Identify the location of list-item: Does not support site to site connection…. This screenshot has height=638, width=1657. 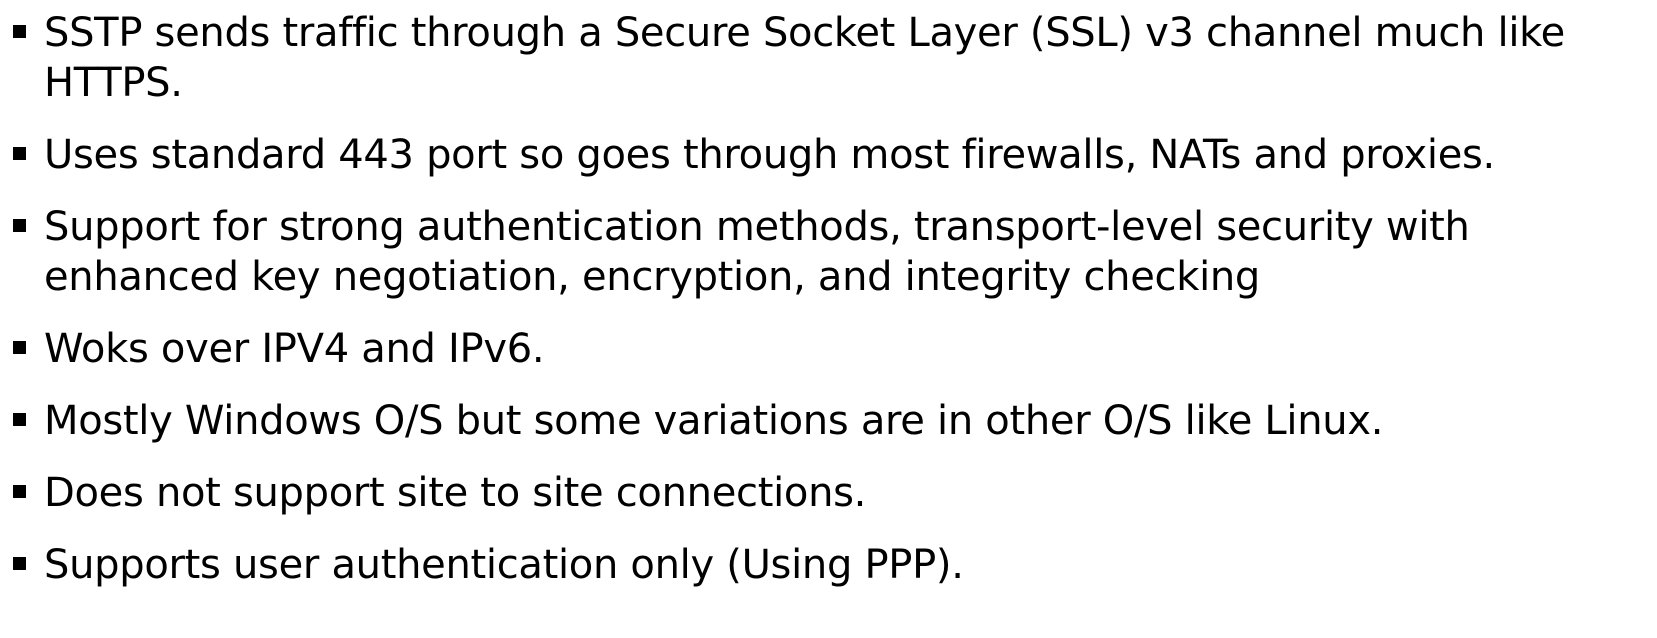
(828, 493).